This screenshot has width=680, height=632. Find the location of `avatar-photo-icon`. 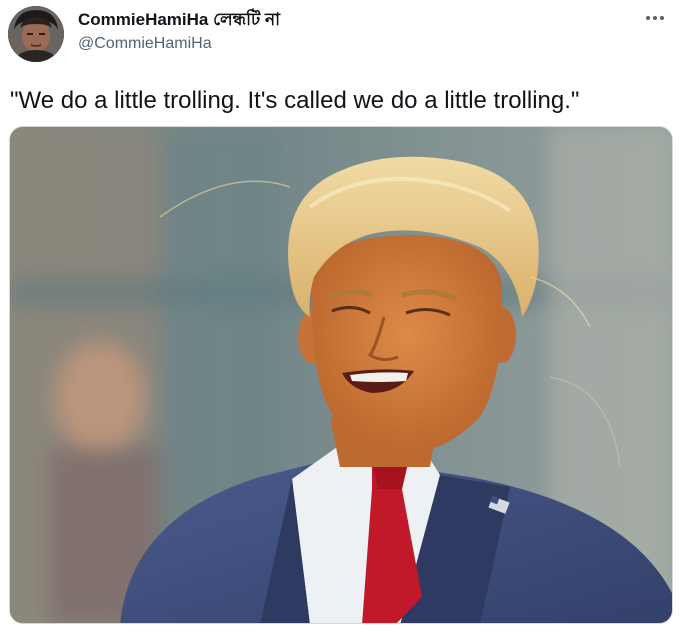

avatar-photo-icon is located at coordinates (36, 34).